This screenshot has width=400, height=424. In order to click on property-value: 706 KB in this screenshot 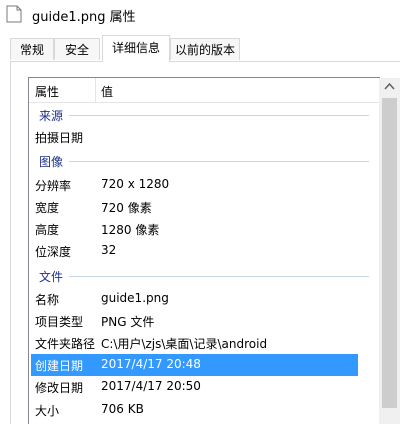, I will do `click(122, 409)`.